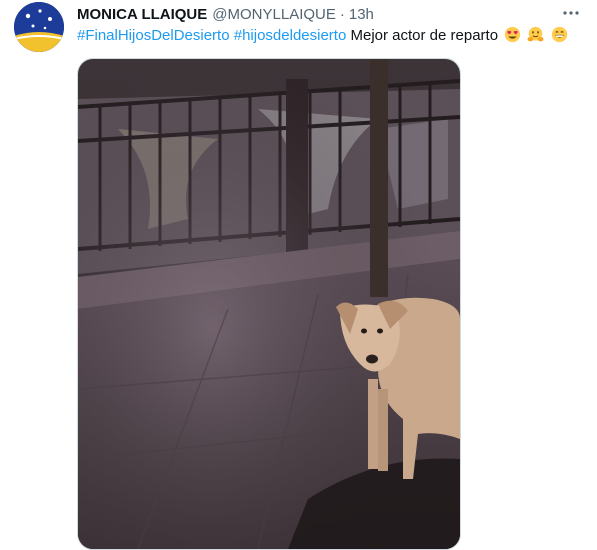  What do you see at coordinates (274, 14) in the screenshot?
I see `author-handle: @MONYLLAIQUE` at bounding box center [274, 14].